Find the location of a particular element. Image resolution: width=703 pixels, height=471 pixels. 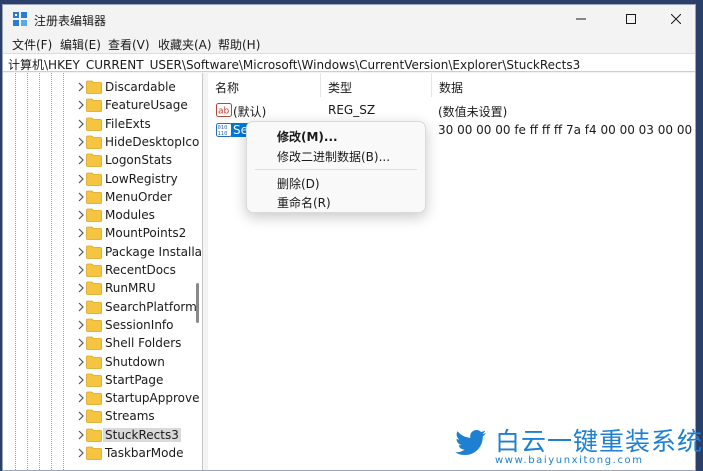

binary-value-icon: 010 110 is located at coordinates (224, 130).